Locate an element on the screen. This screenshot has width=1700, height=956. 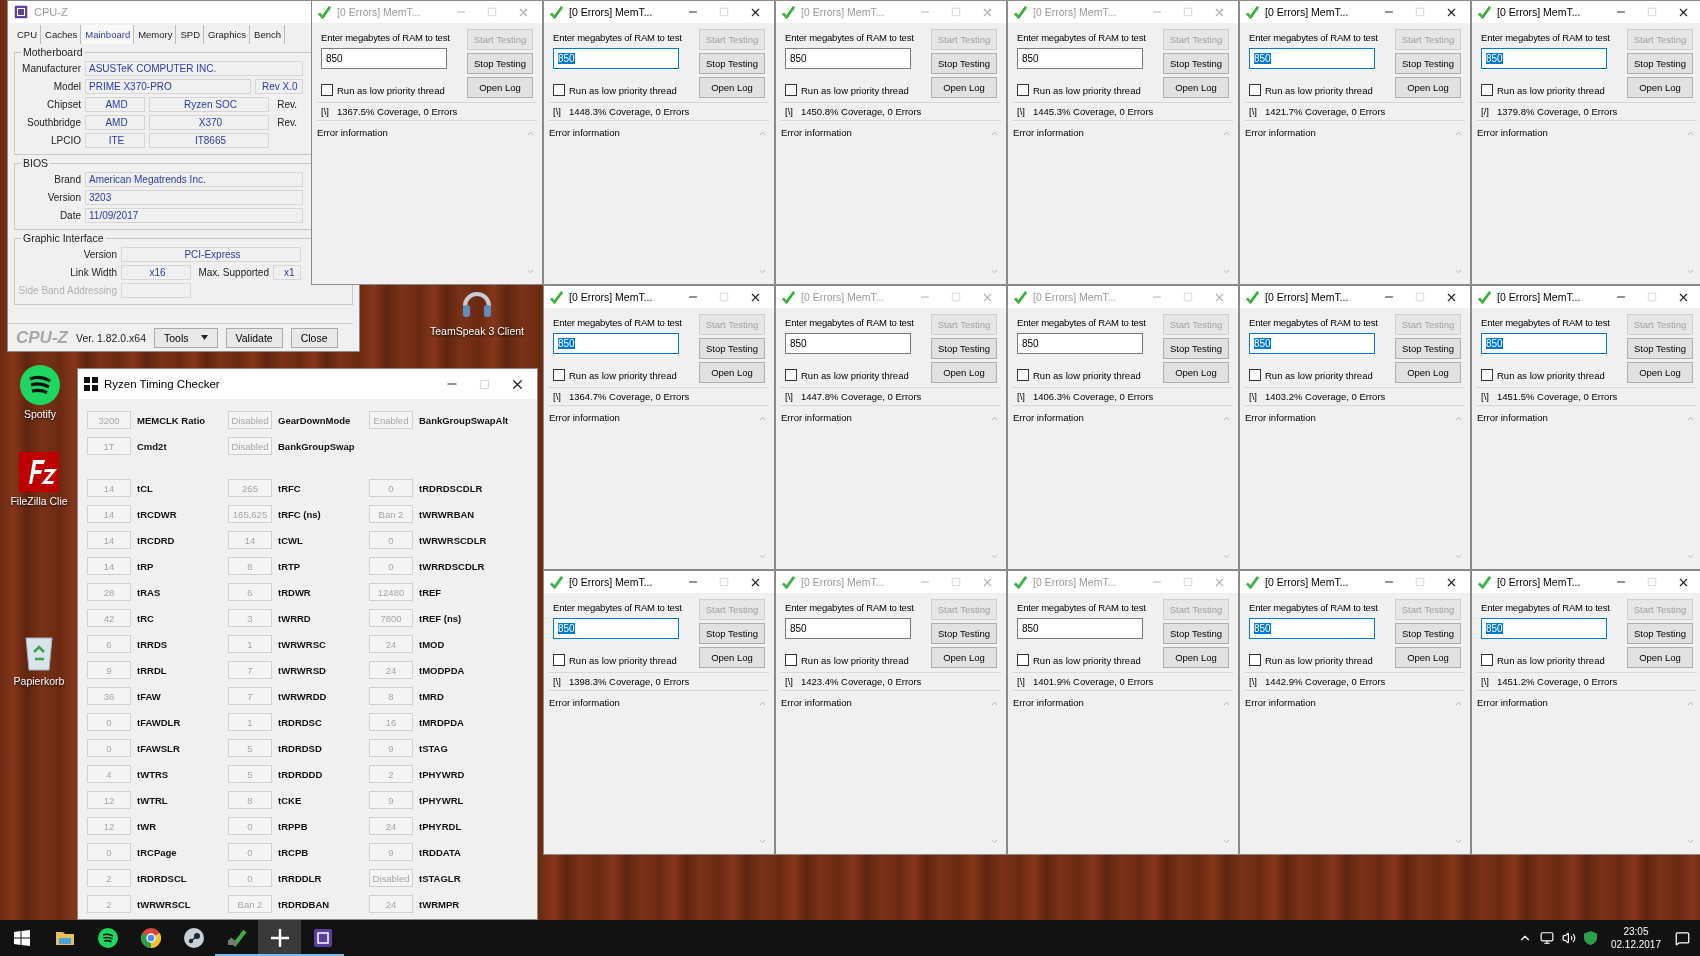
desktop-icon-label: TeamSpeak 3 Client is located at coordinates (477, 331).